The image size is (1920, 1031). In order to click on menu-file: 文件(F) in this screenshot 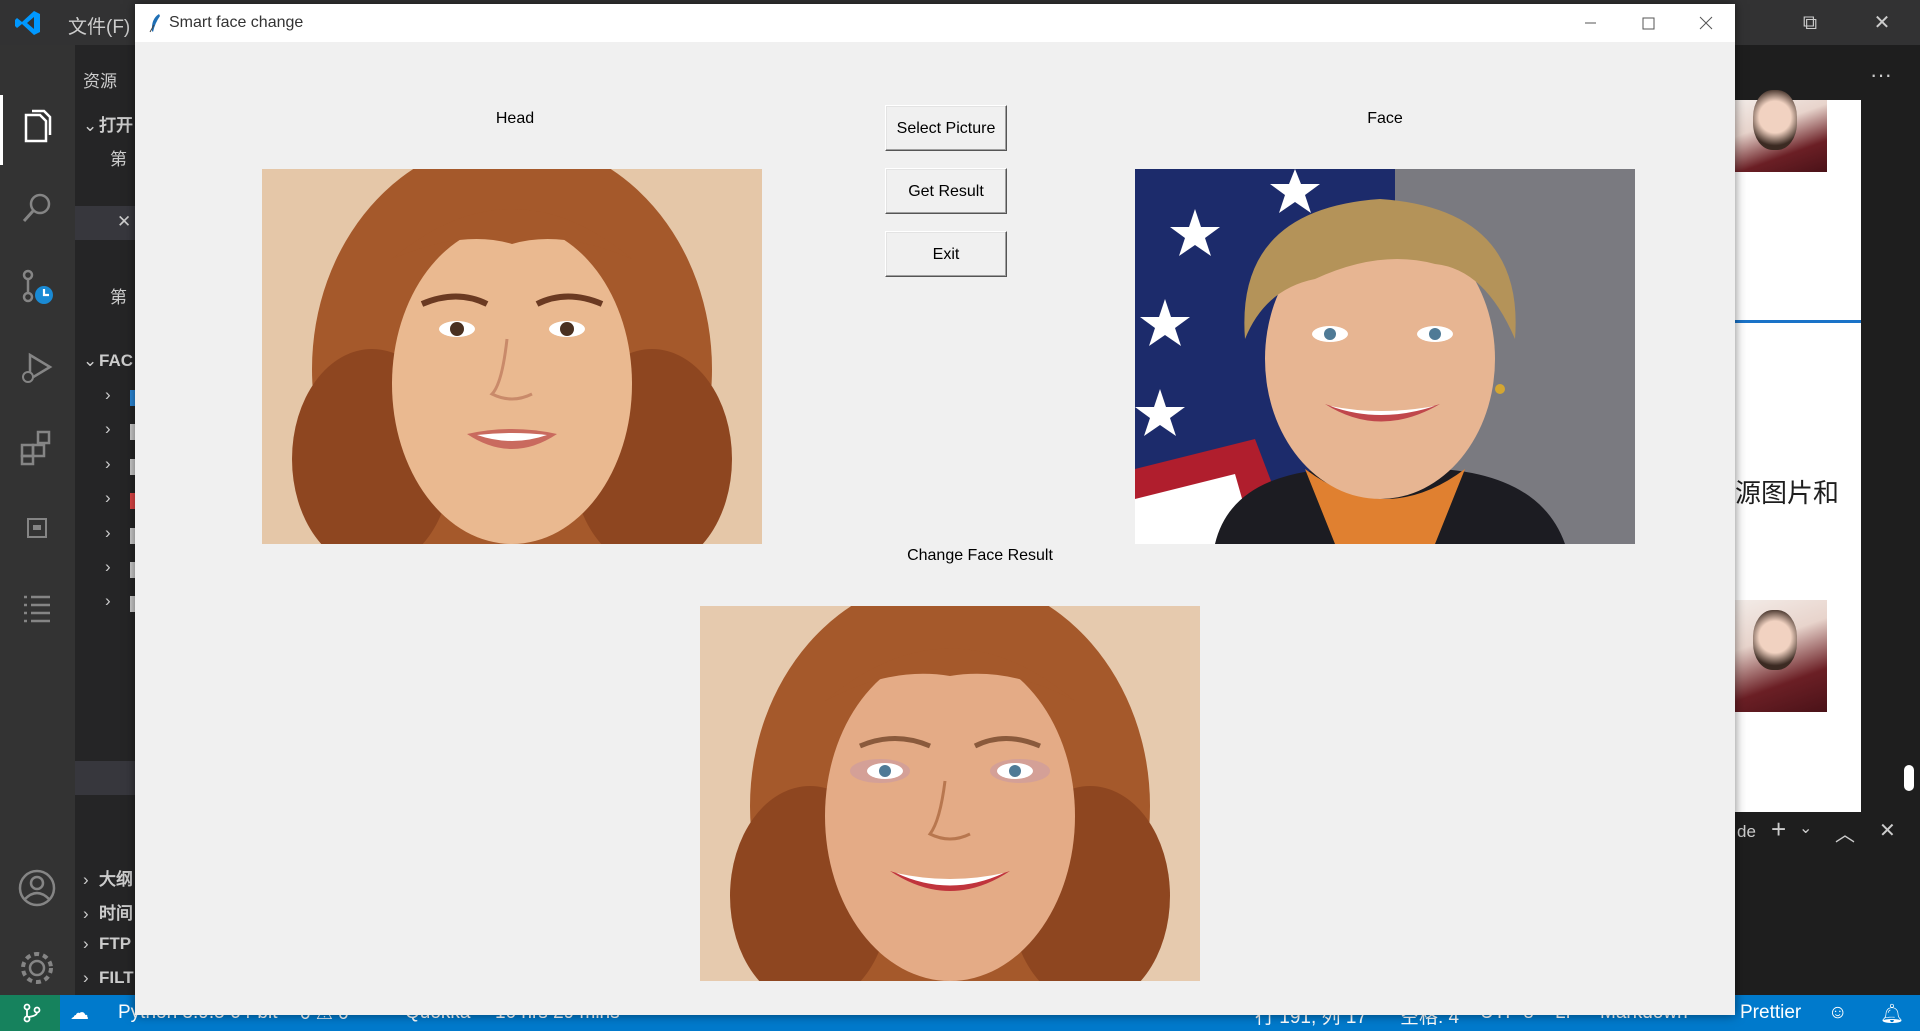, I will do `click(99, 25)`.